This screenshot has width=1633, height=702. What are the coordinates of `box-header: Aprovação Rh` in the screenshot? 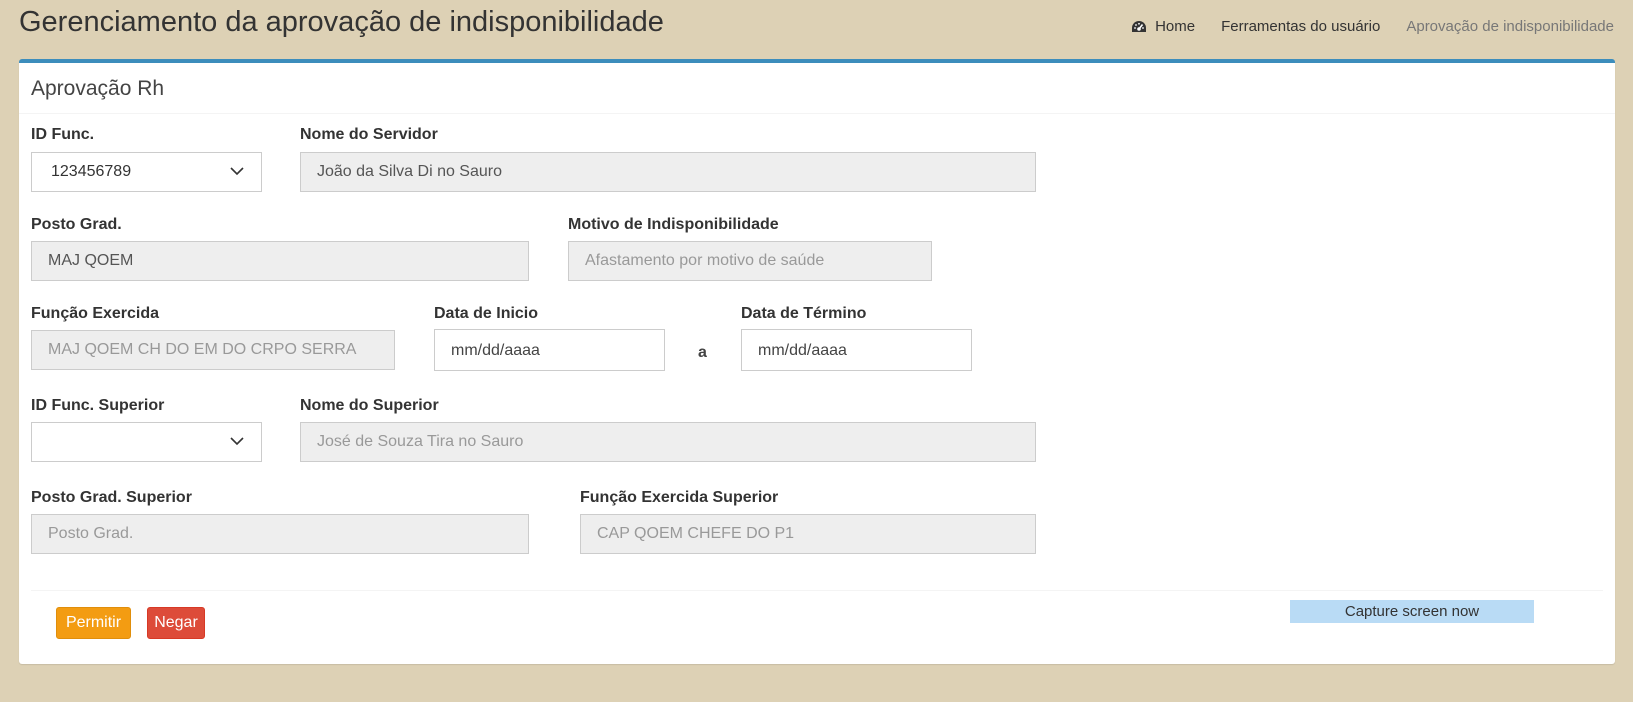 It's located at (817, 88).